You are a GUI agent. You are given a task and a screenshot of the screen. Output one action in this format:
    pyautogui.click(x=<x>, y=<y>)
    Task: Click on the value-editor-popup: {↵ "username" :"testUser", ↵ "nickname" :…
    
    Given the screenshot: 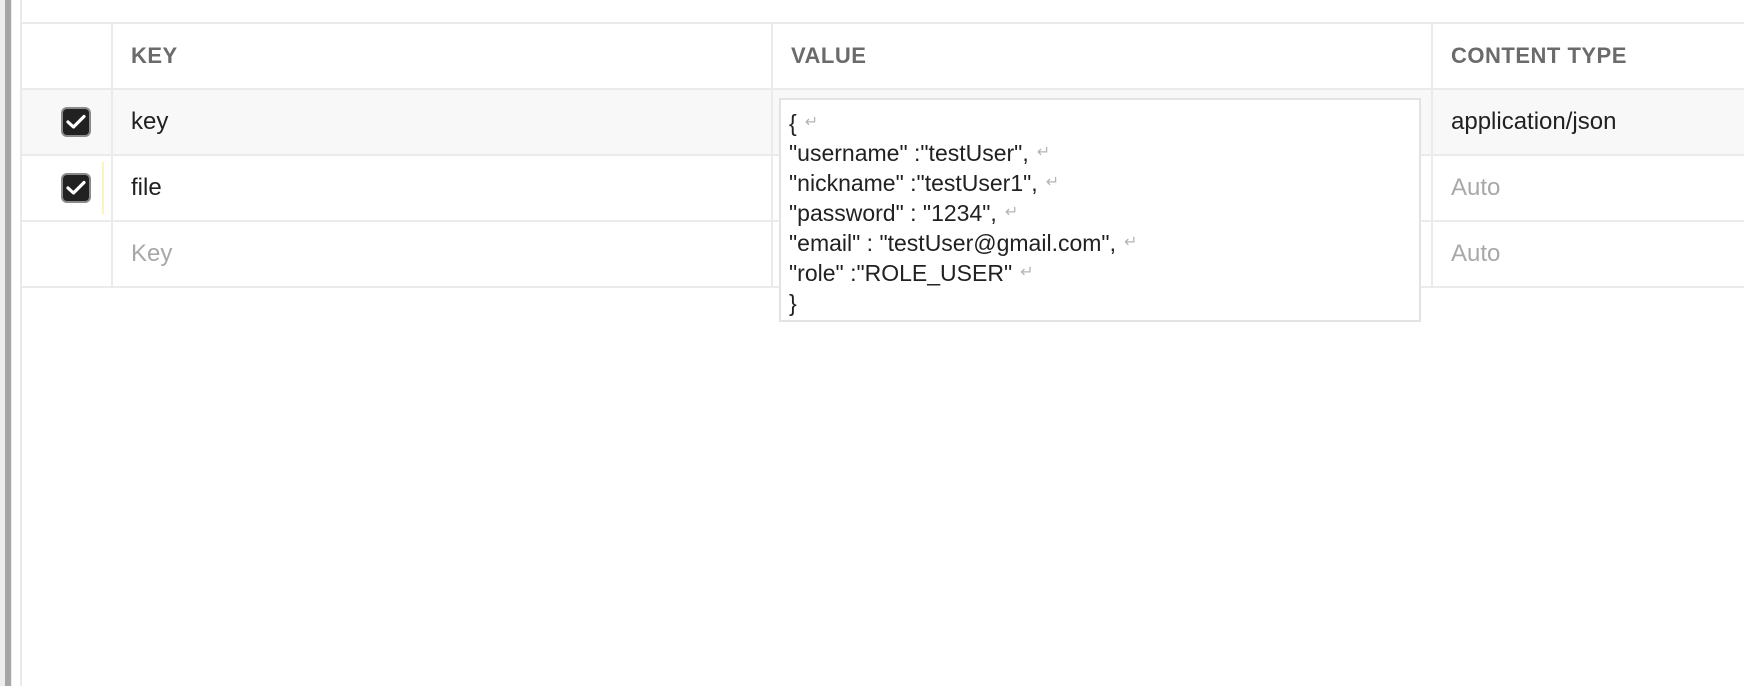 What is the action you would take?
    pyautogui.click(x=1100, y=210)
    